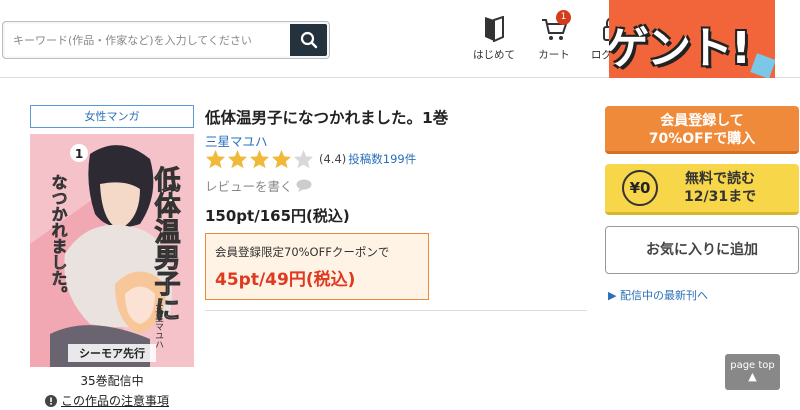 This screenshot has width=800, height=410. Describe the element at coordinates (158, 326) in the screenshot. I see `cover-author: 三星マユハ` at that location.